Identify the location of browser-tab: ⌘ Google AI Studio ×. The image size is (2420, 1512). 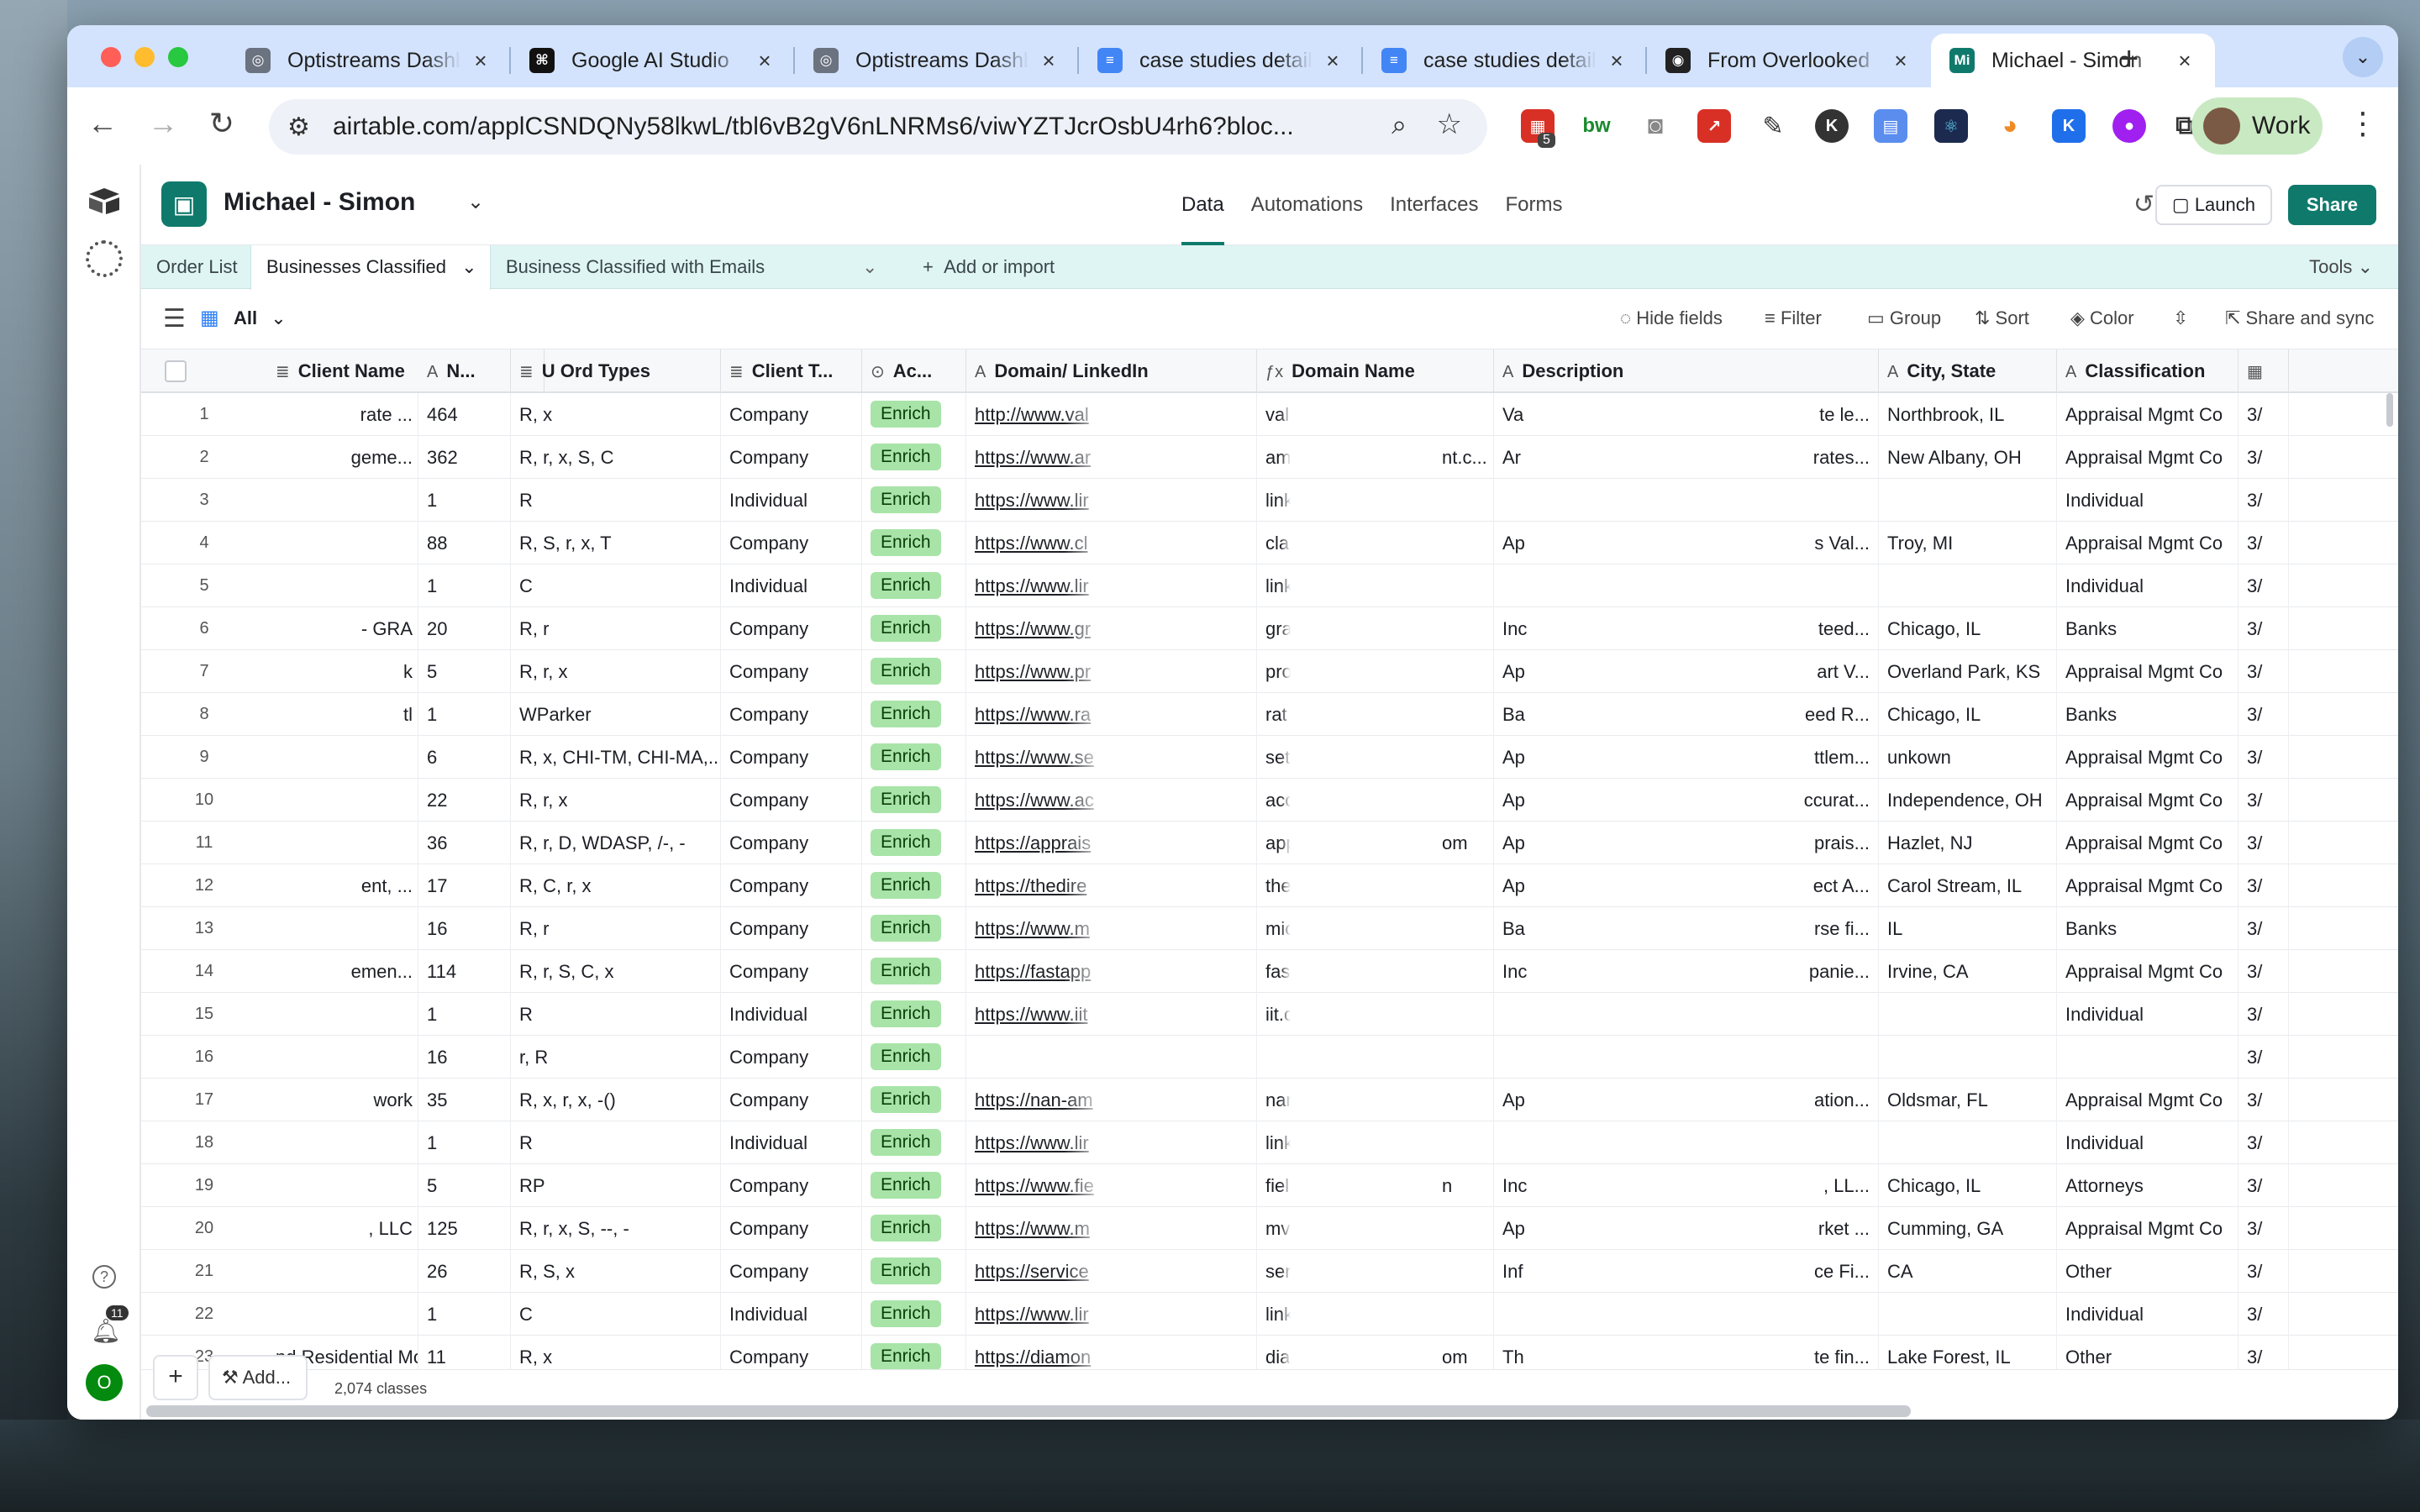
(653, 60).